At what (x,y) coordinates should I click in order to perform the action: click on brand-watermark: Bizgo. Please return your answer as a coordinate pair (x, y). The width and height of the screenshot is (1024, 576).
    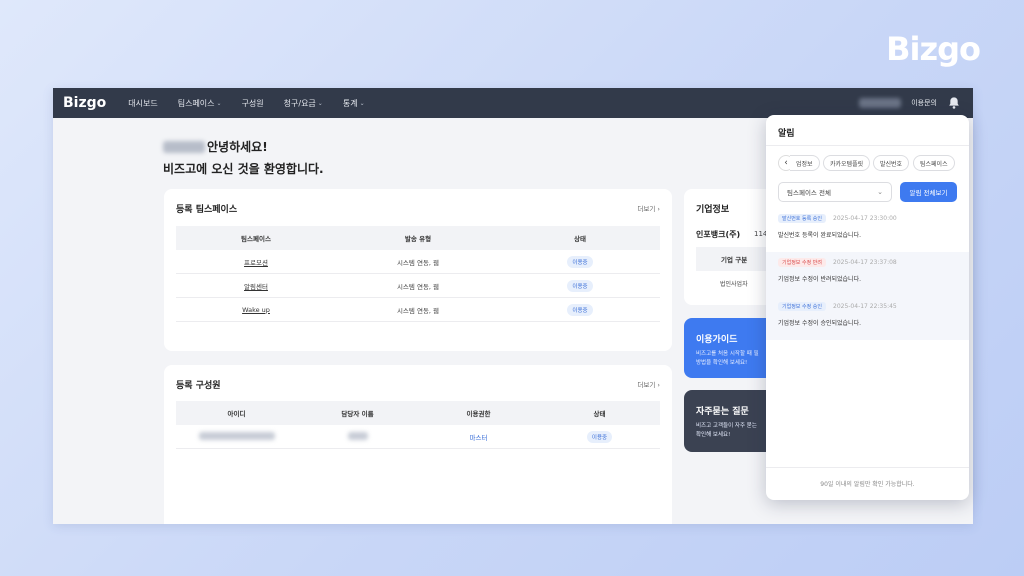
    Looking at the image, I should click on (933, 49).